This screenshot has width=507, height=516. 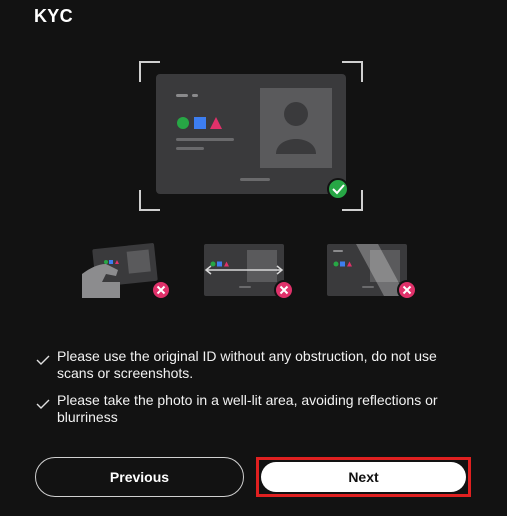 I want to click on next-button: Next, so click(x=363, y=477).